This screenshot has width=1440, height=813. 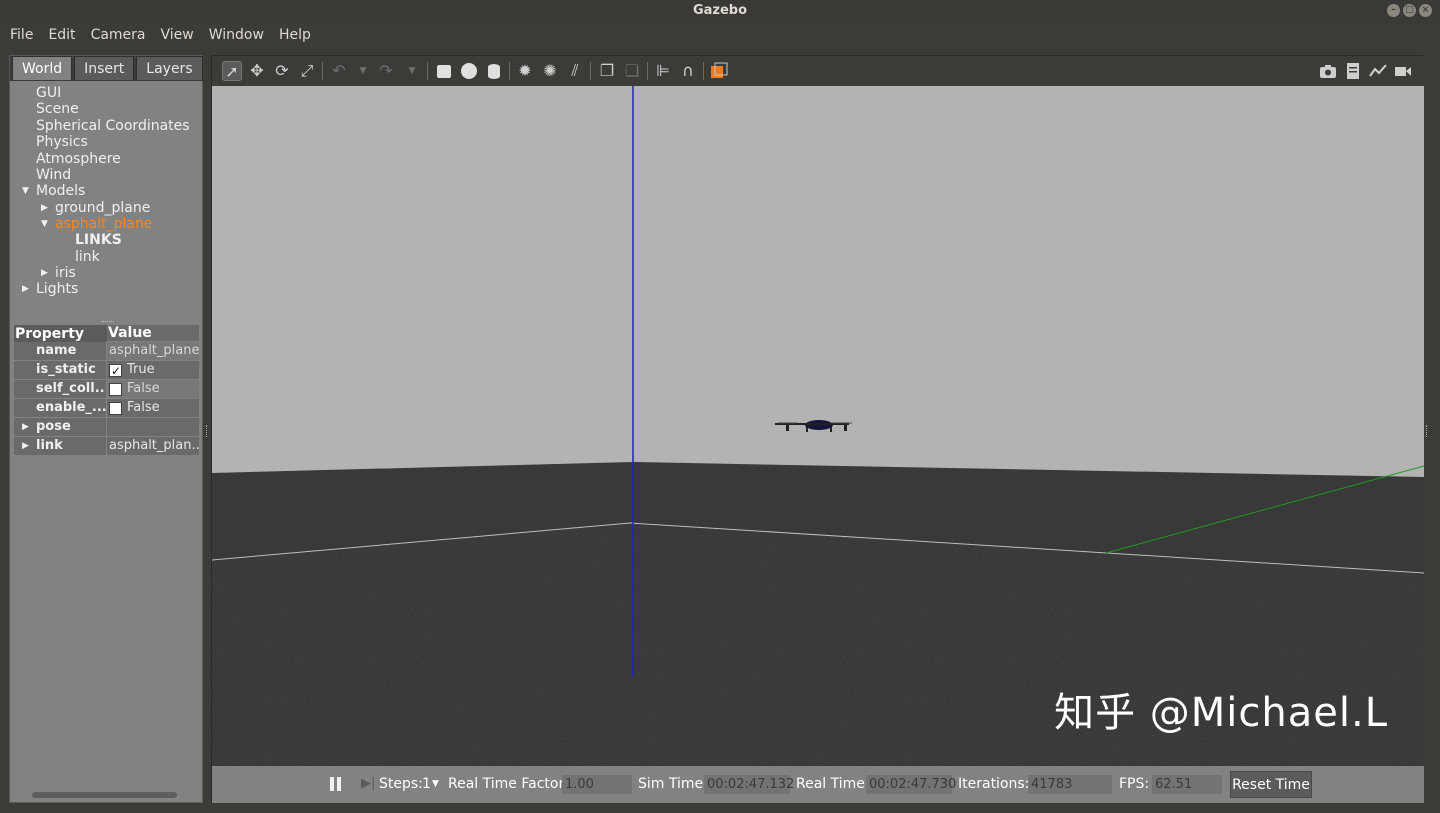 I want to click on step-icon: ▶|, so click(x=368, y=784).